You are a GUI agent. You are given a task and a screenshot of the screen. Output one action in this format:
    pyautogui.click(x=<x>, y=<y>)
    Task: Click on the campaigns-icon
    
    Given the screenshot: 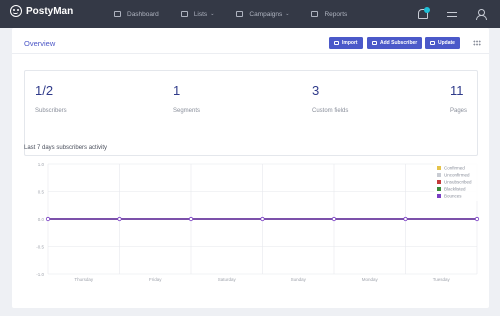 What is the action you would take?
    pyautogui.click(x=240, y=14)
    